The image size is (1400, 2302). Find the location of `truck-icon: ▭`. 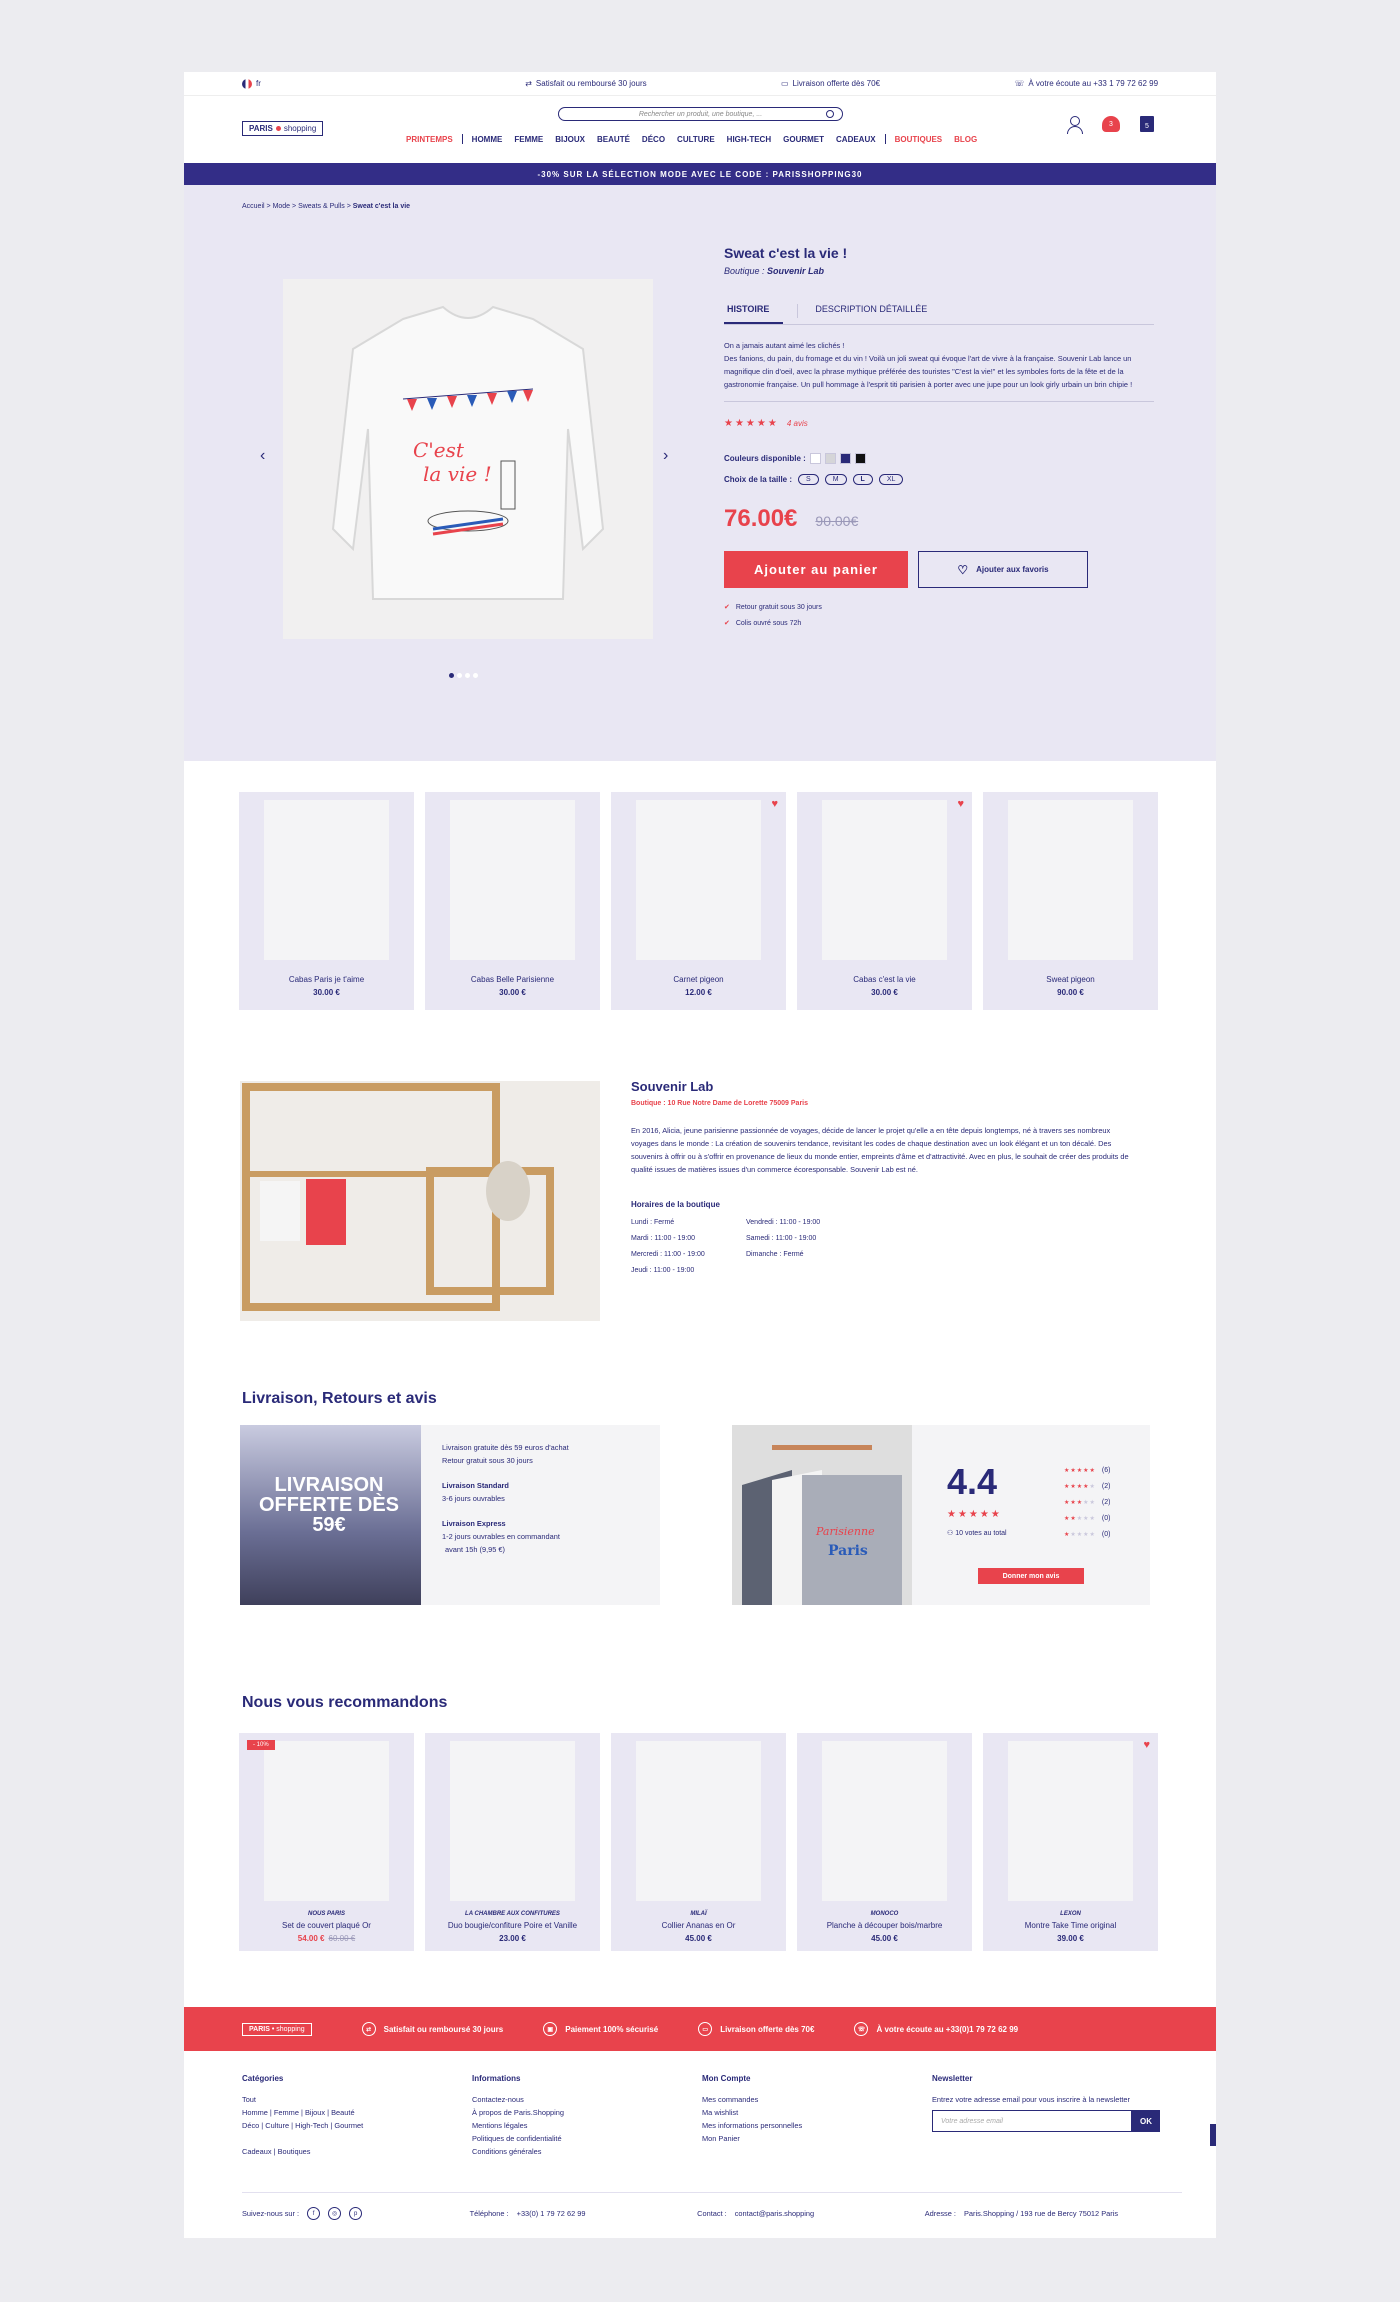

truck-icon: ▭ is located at coordinates (705, 2029).